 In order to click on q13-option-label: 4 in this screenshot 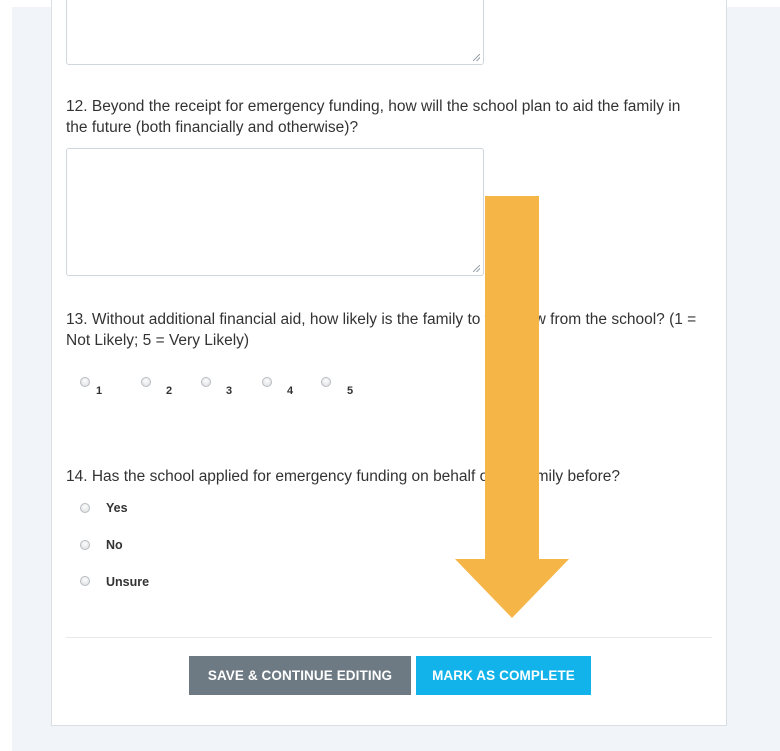, I will do `click(290, 391)`.